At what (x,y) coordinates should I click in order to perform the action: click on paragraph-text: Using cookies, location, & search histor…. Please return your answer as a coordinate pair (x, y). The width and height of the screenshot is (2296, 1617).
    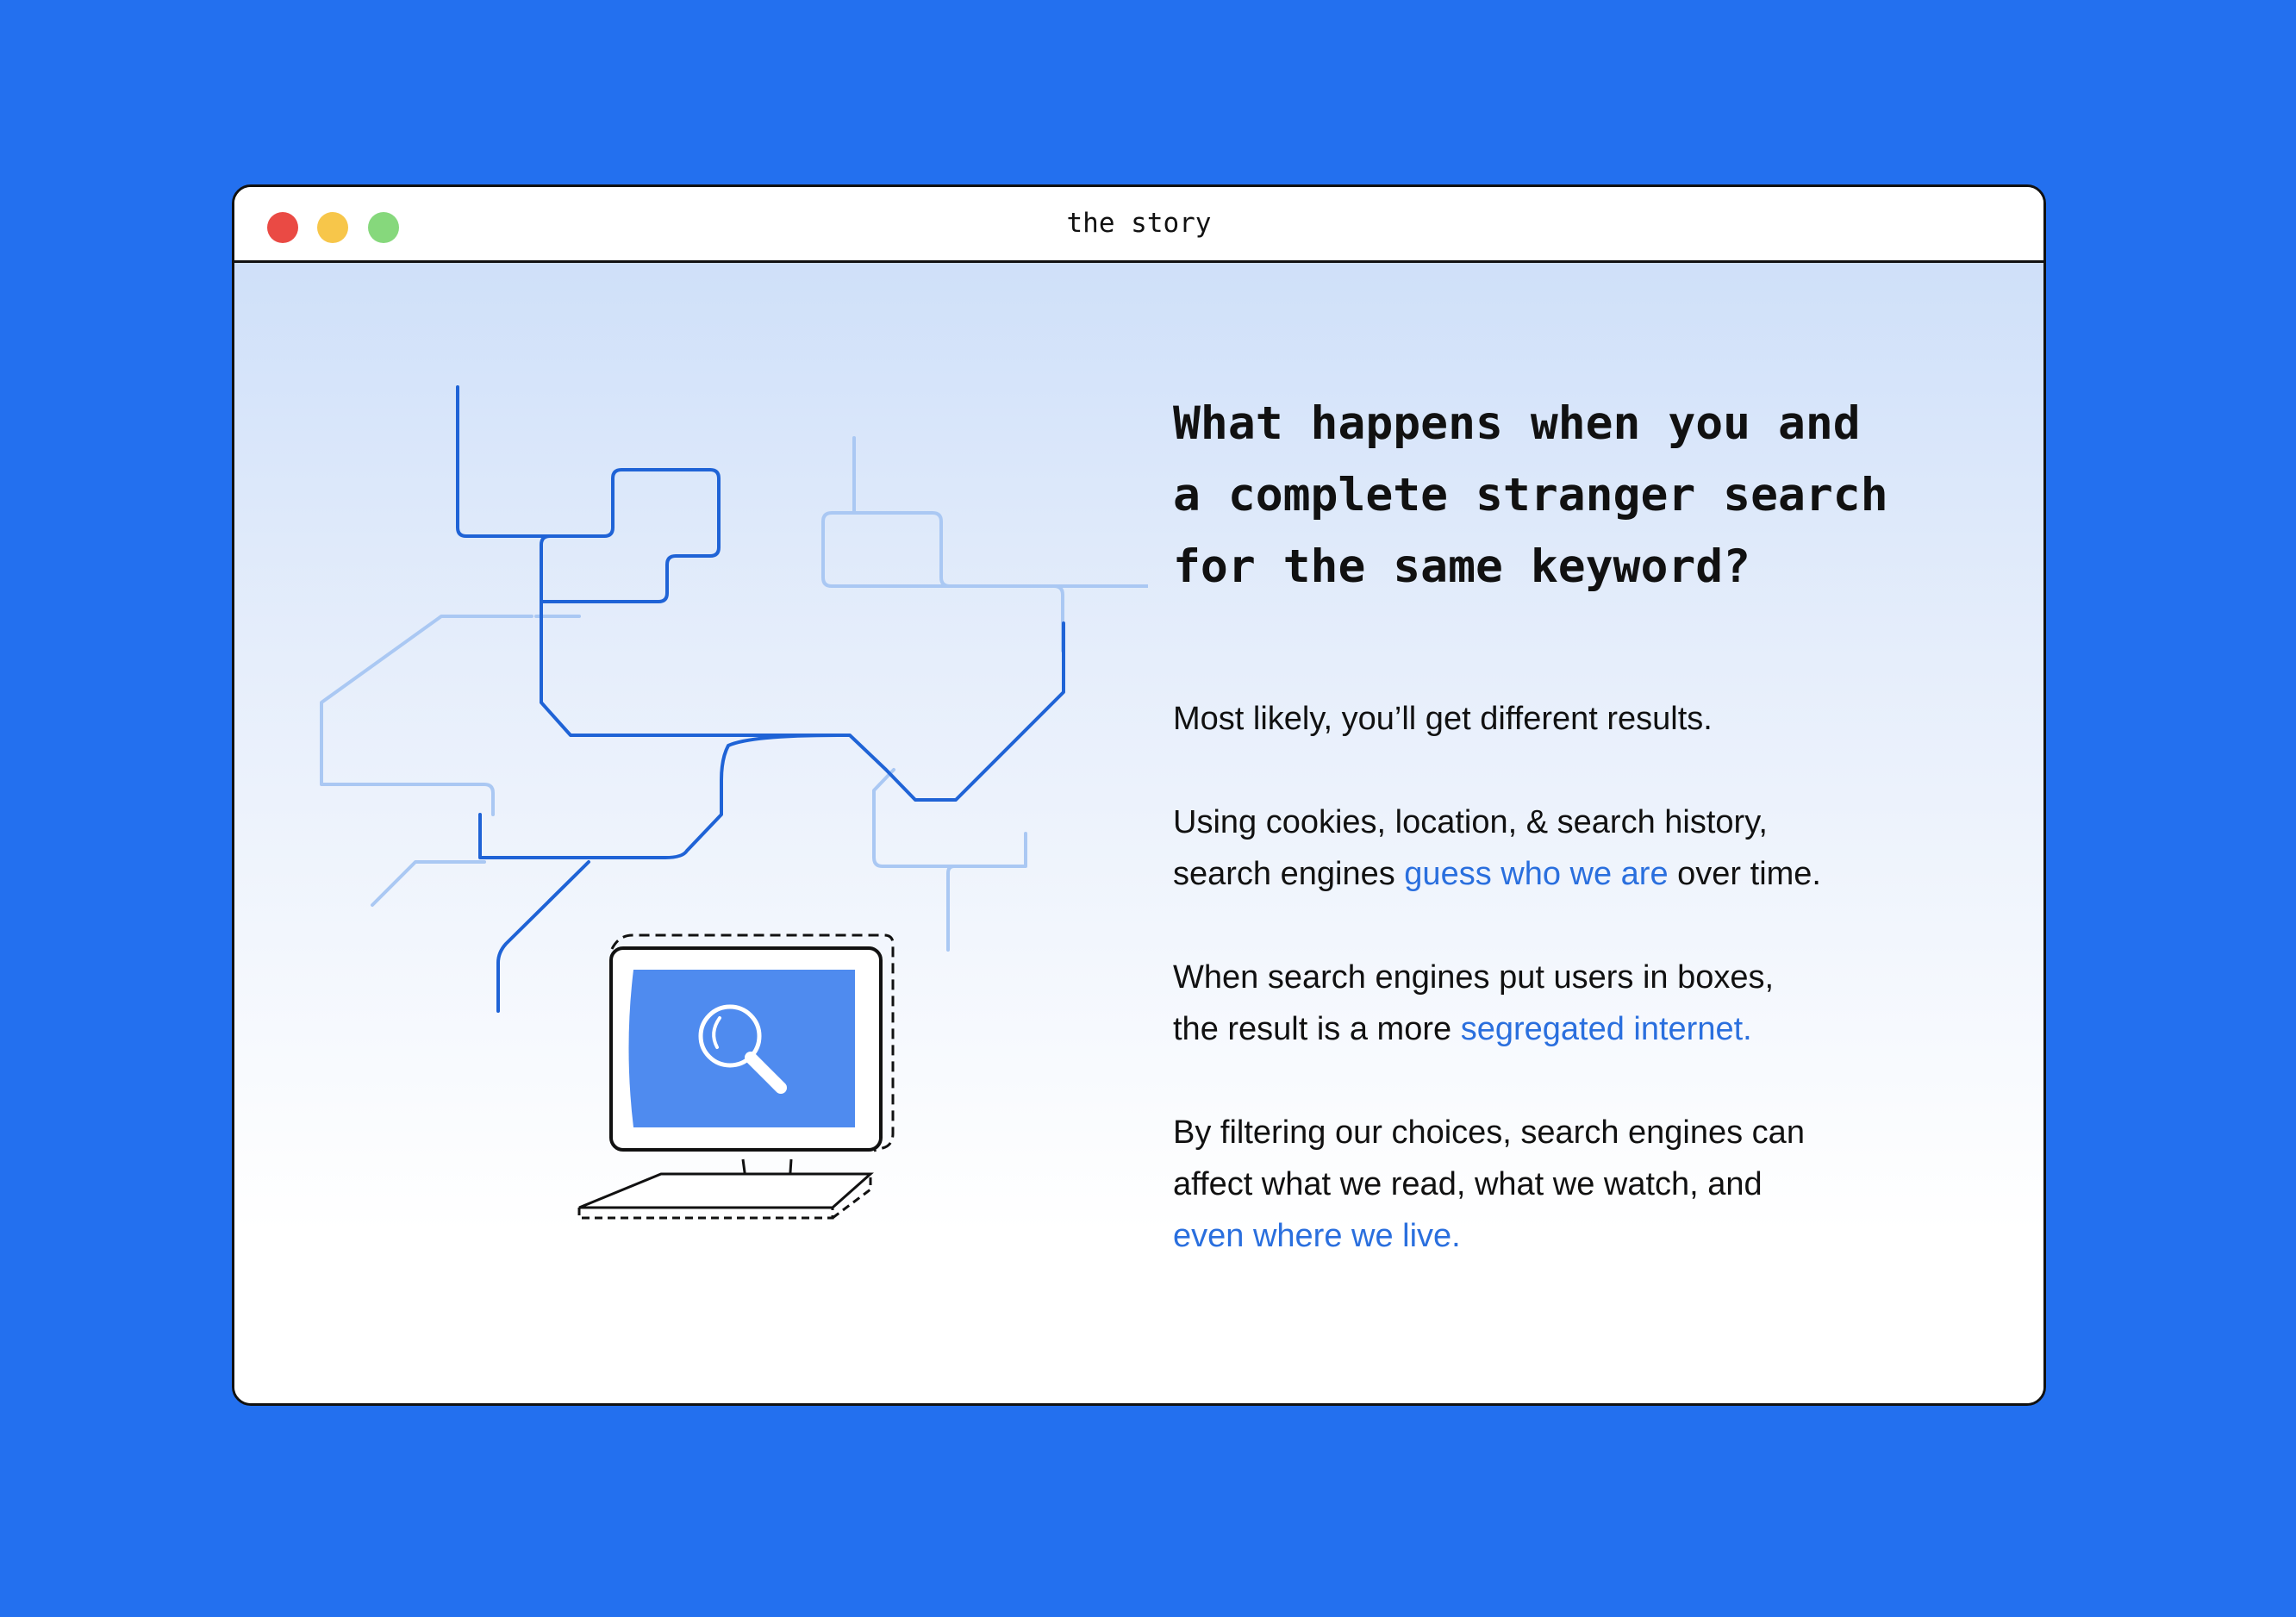
    Looking at the image, I should click on (1470, 822).